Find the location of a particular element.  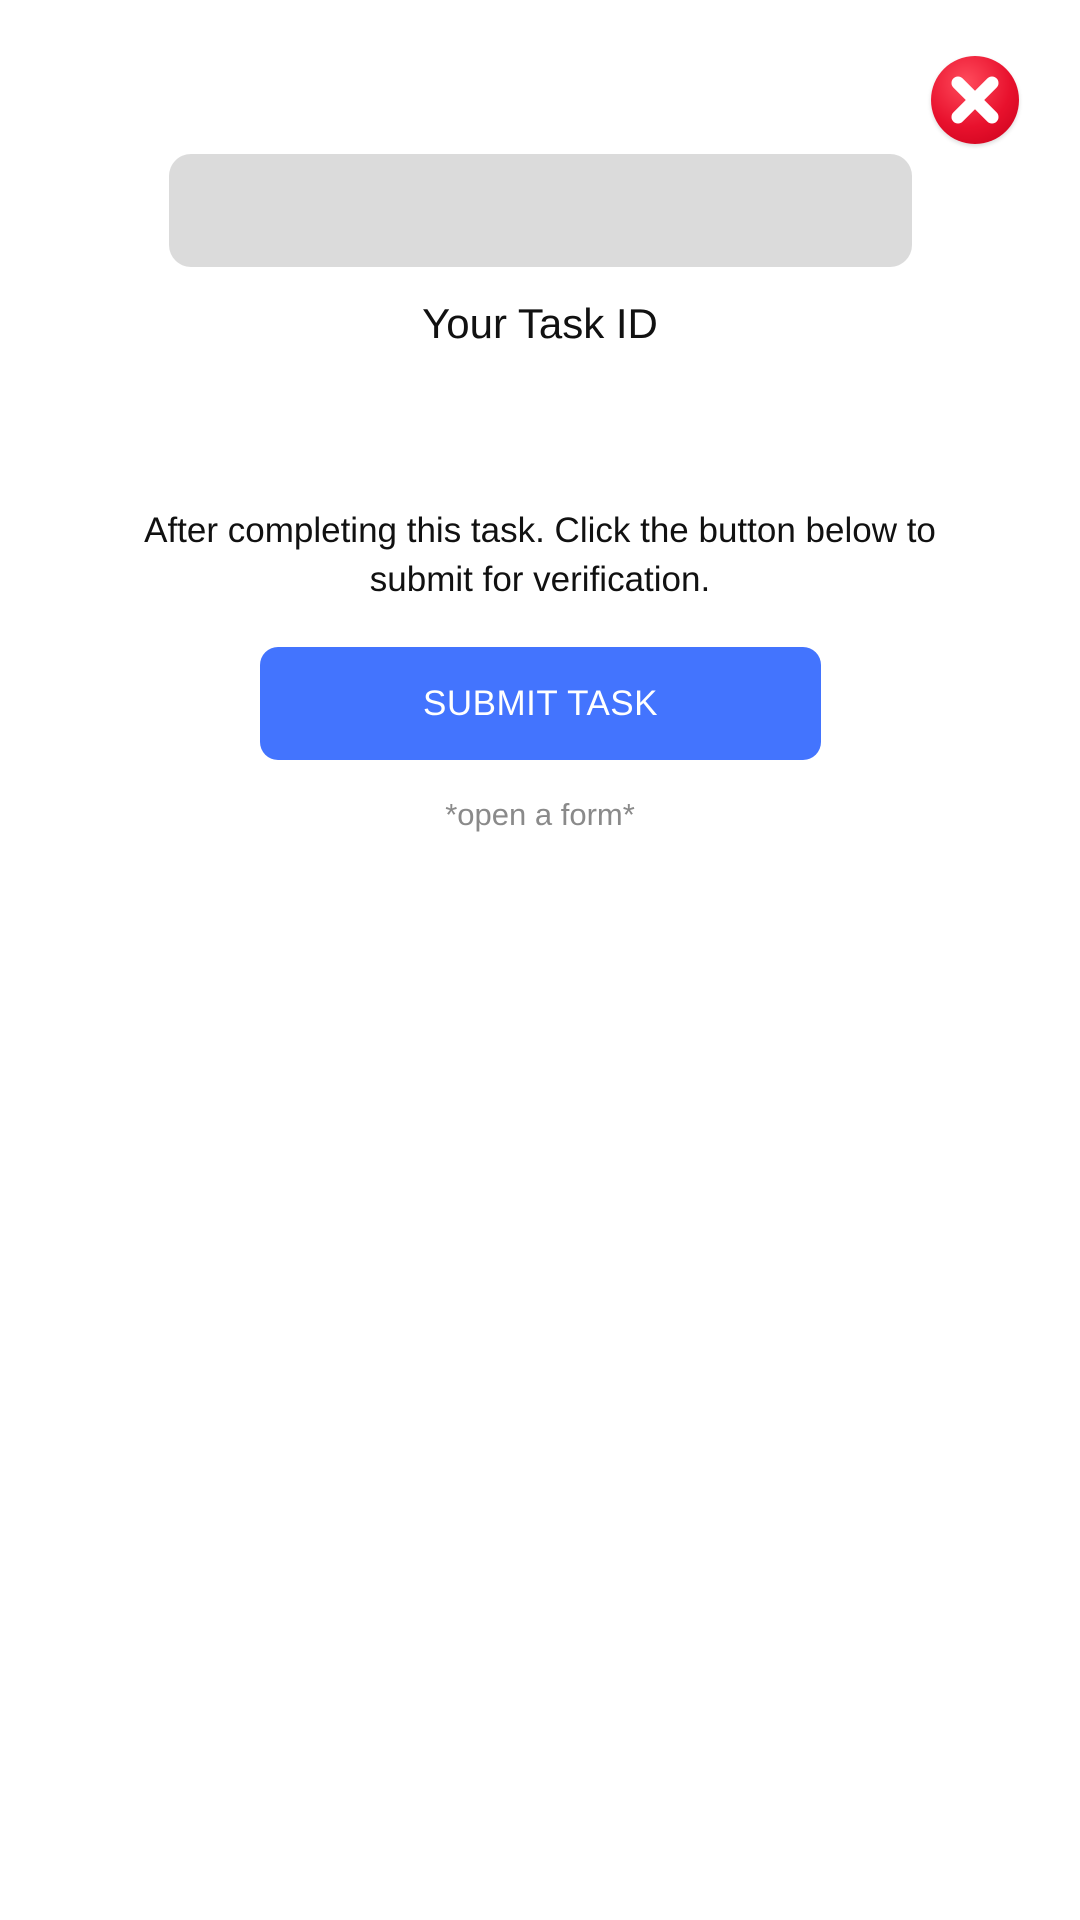

close-x-icon is located at coordinates (975, 100).